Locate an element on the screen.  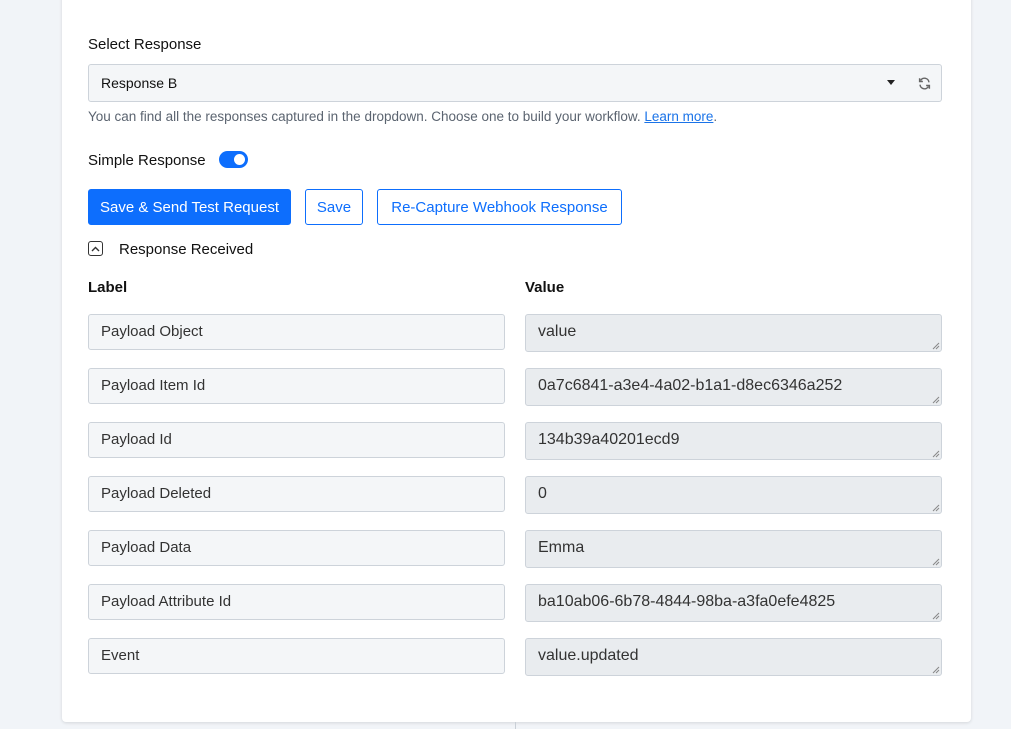
field-value: value.updated is located at coordinates (733, 657).